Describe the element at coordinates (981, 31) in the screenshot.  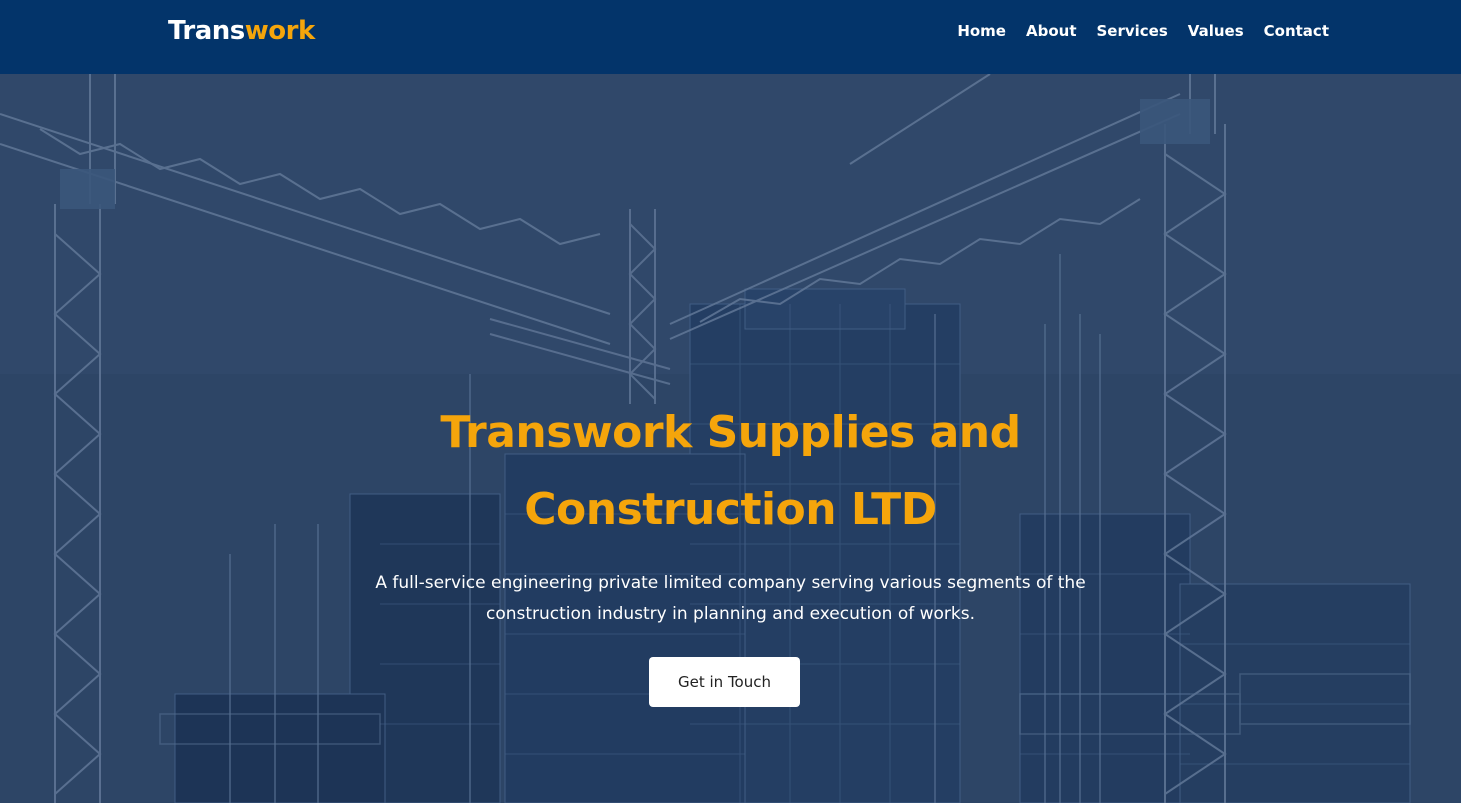
I see `nav-link-home: Home` at that location.